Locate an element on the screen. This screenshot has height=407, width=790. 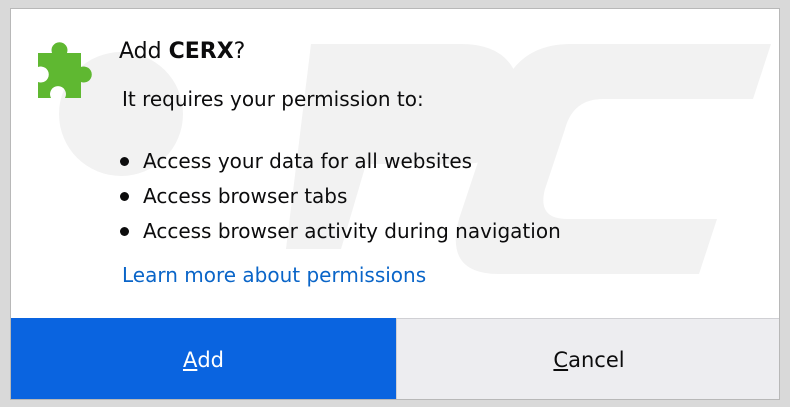
permission-item: Access browser tabs is located at coordinates (340, 199).